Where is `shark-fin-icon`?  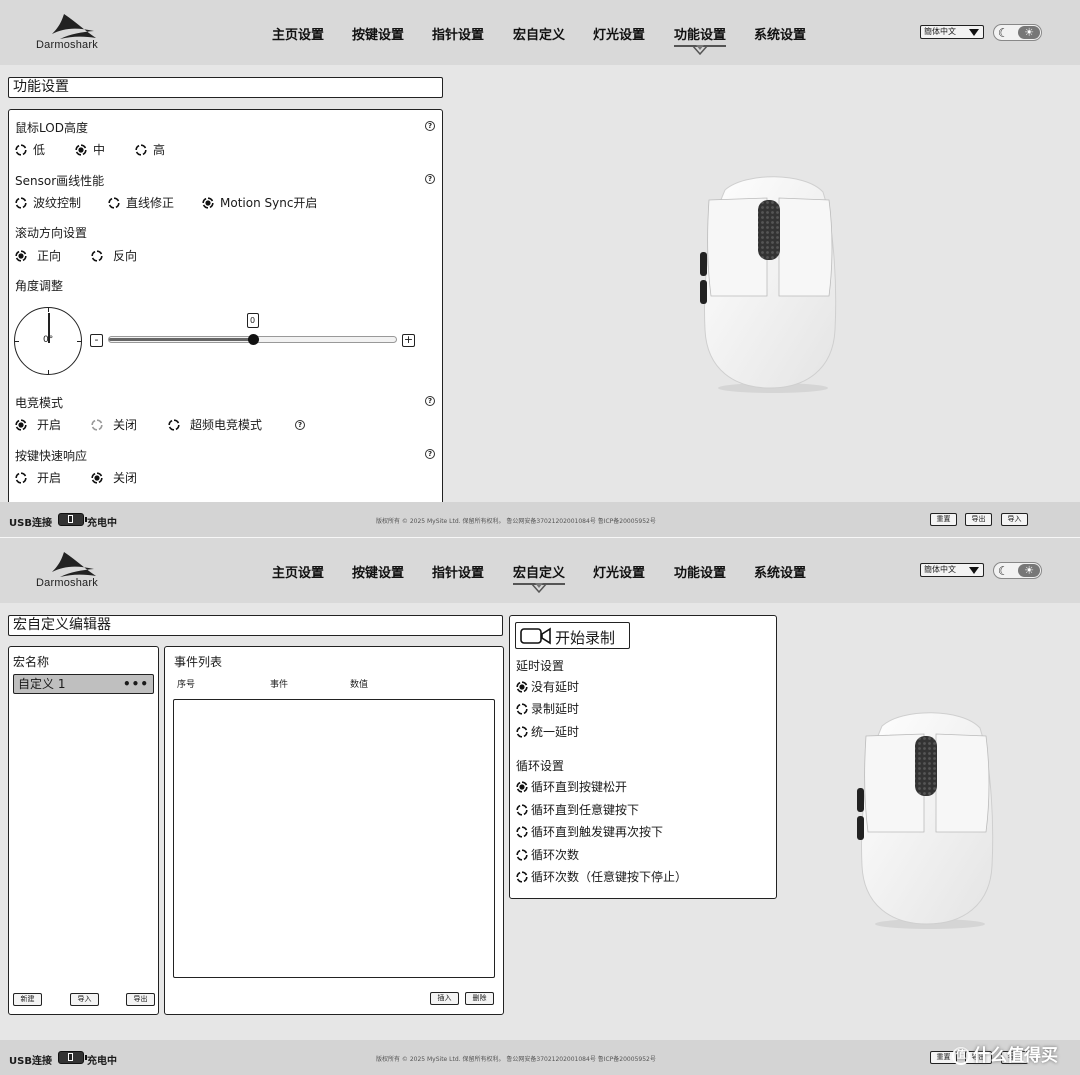 shark-fin-icon is located at coordinates (74, 26).